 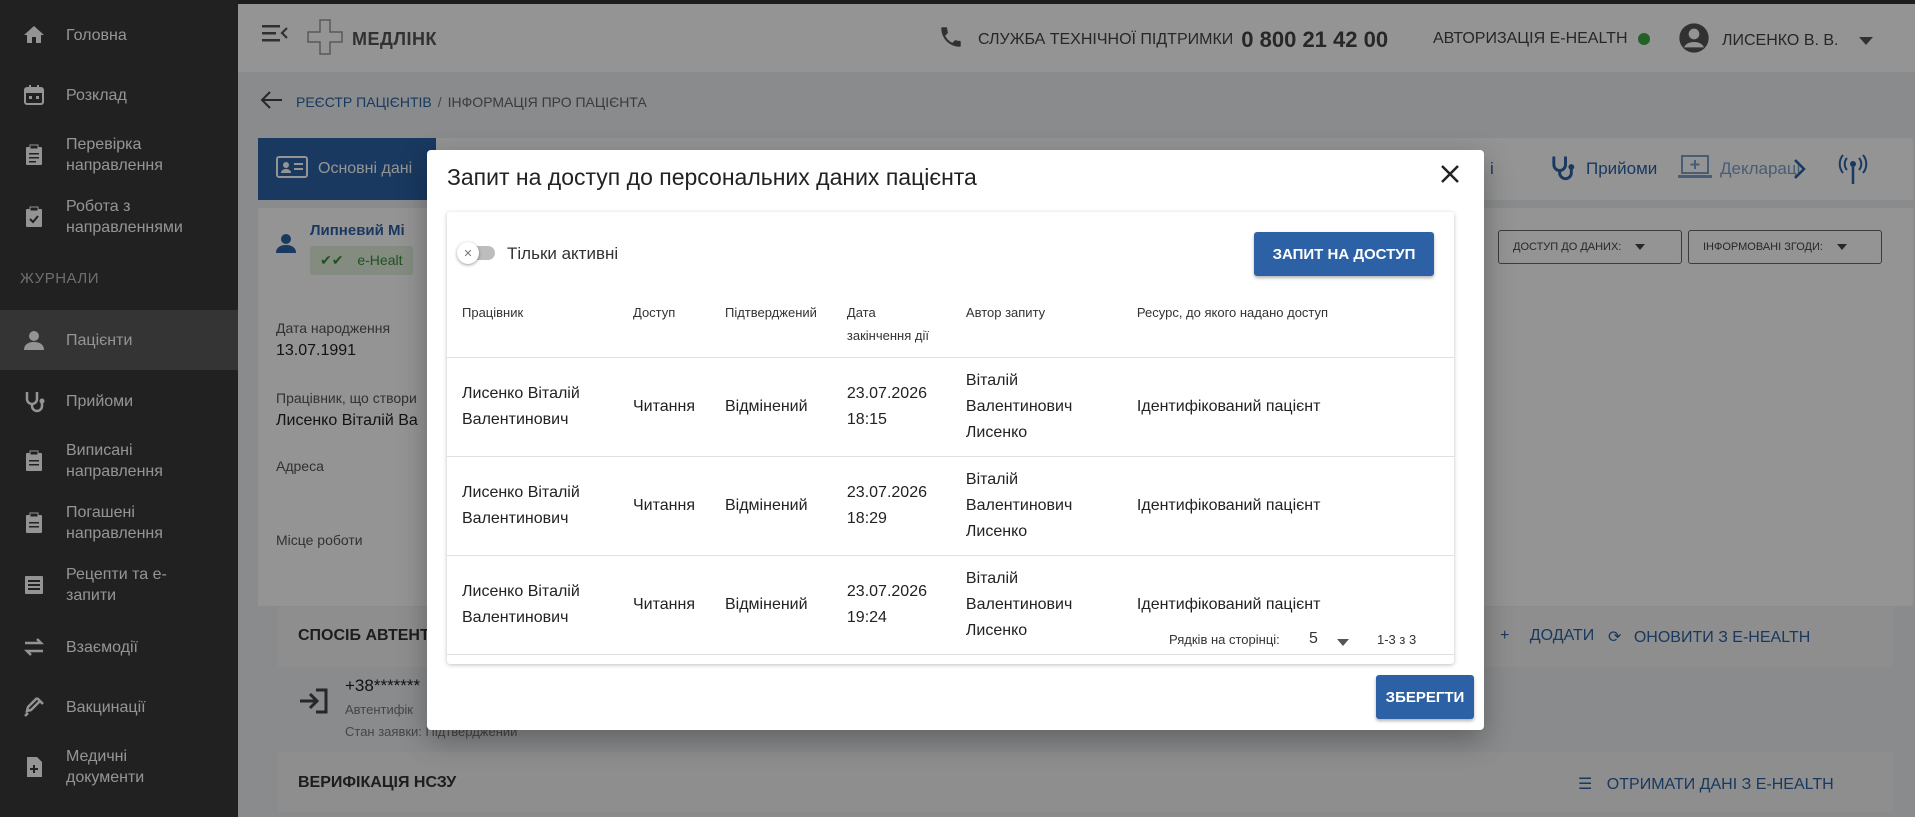 I want to click on column-header: Дата закінчення дії, so click(x=891, y=328).